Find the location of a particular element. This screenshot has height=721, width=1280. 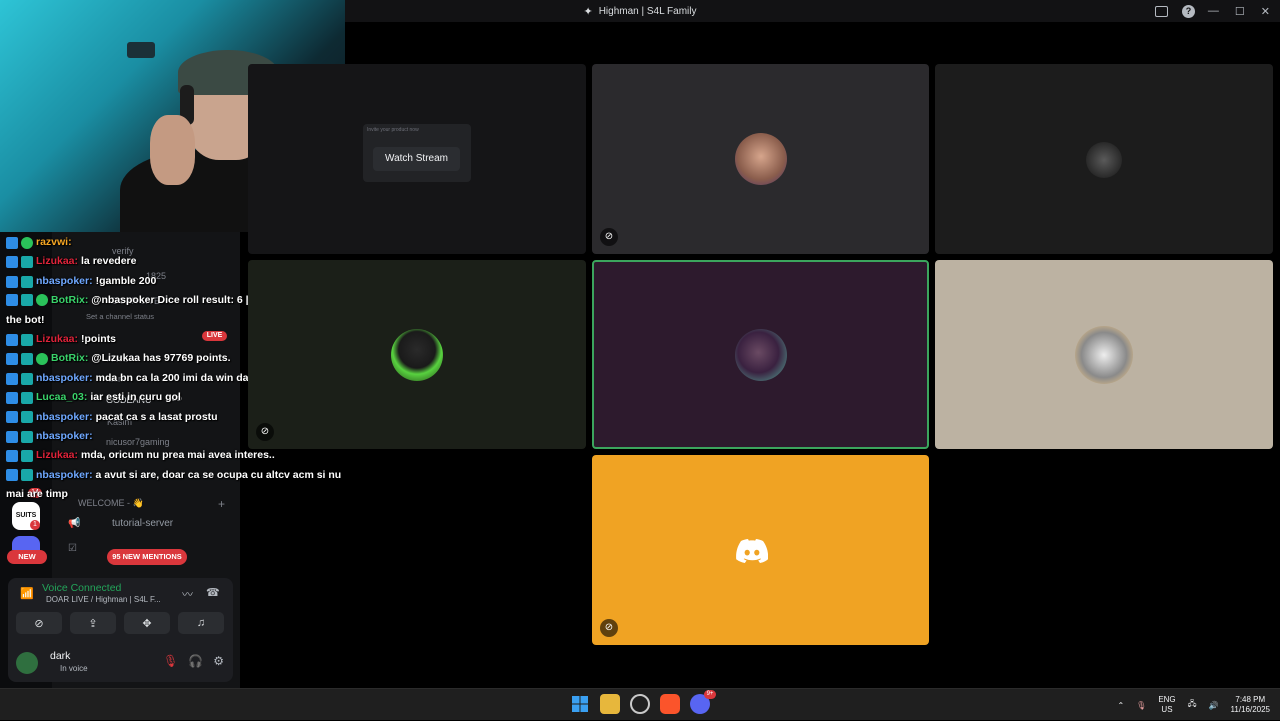

brave-browser-icon is located at coordinates (670, 704).